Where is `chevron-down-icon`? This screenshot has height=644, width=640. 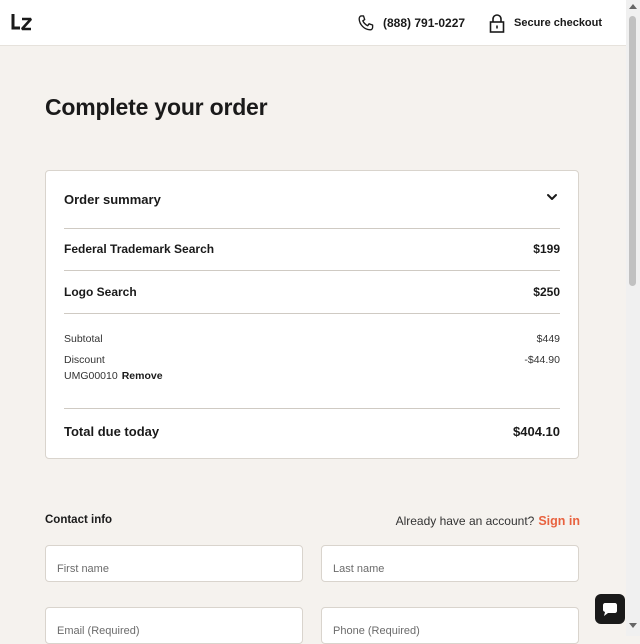
chevron-down-icon is located at coordinates (552, 197).